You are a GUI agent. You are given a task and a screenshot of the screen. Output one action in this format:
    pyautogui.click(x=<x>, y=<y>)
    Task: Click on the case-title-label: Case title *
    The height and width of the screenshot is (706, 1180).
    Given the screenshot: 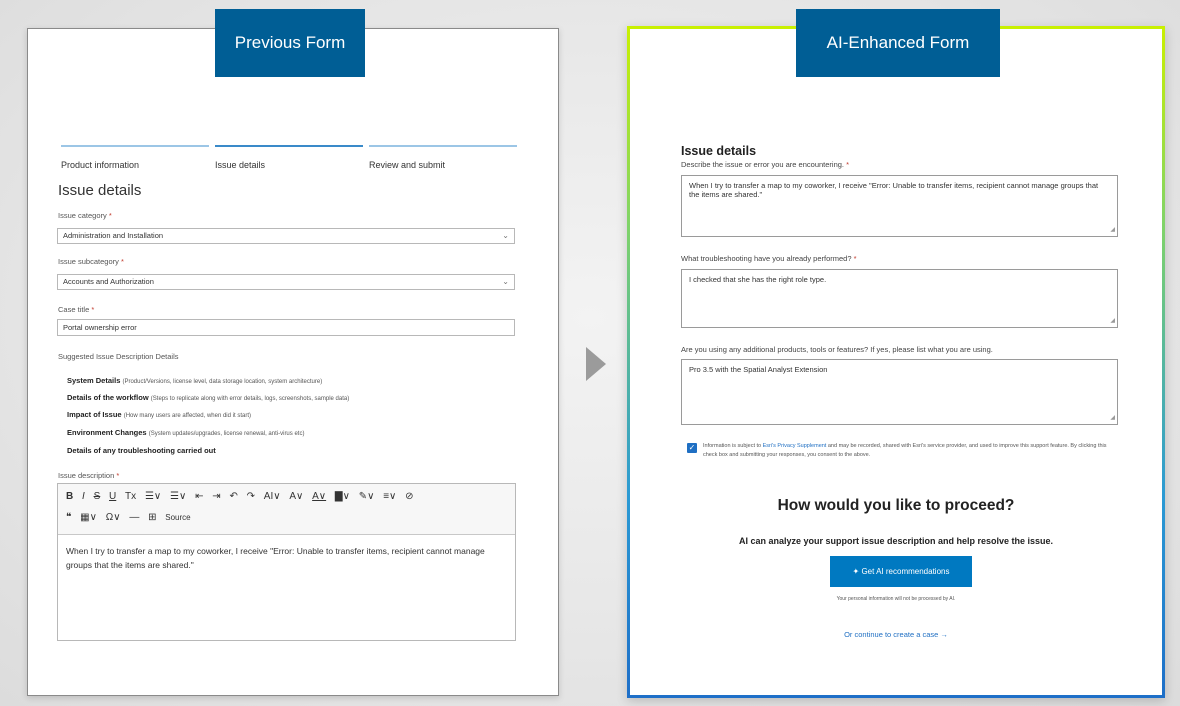 What is the action you would take?
    pyautogui.click(x=76, y=309)
    